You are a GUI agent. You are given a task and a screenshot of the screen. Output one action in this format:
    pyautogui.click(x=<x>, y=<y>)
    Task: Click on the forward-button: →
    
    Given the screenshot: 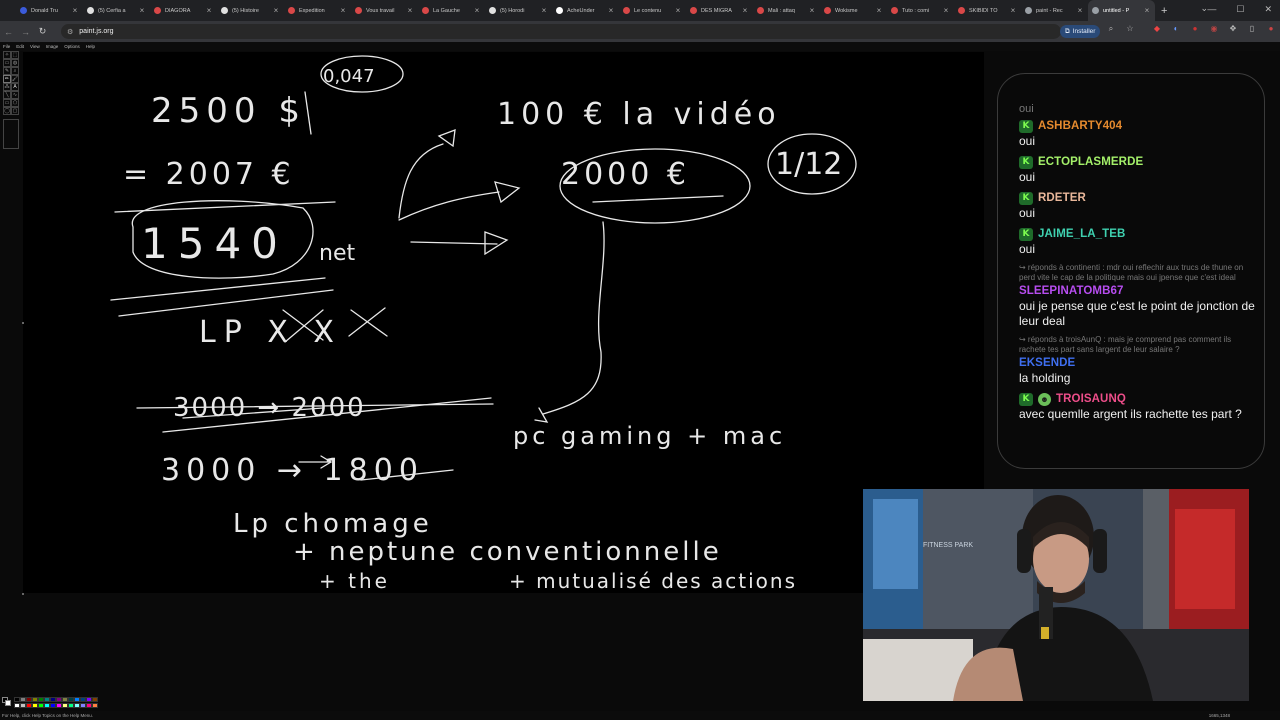 What is the action you would take?
    pyautogui.click(x=25, y=32)
    